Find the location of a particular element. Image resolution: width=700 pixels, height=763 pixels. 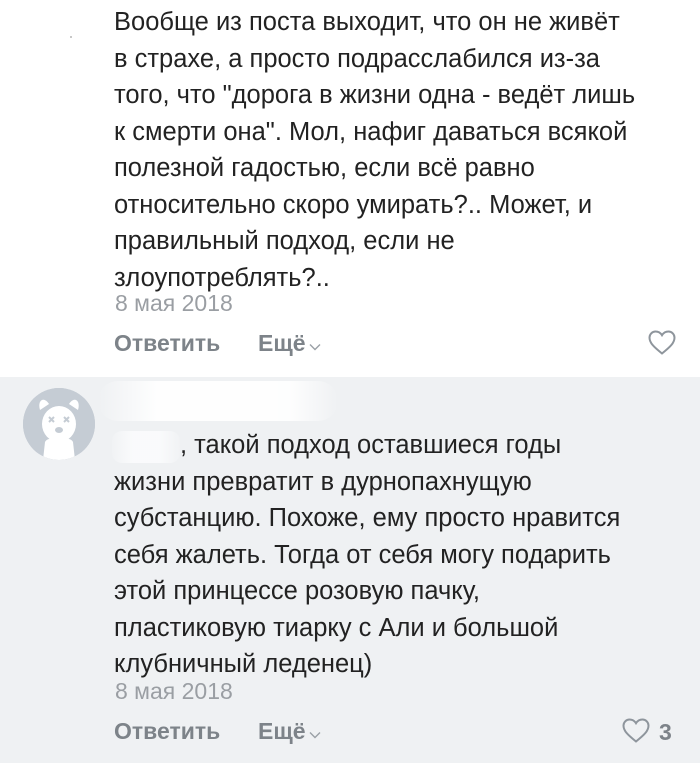

like-button: 3 is located at coordinates (647, 732).